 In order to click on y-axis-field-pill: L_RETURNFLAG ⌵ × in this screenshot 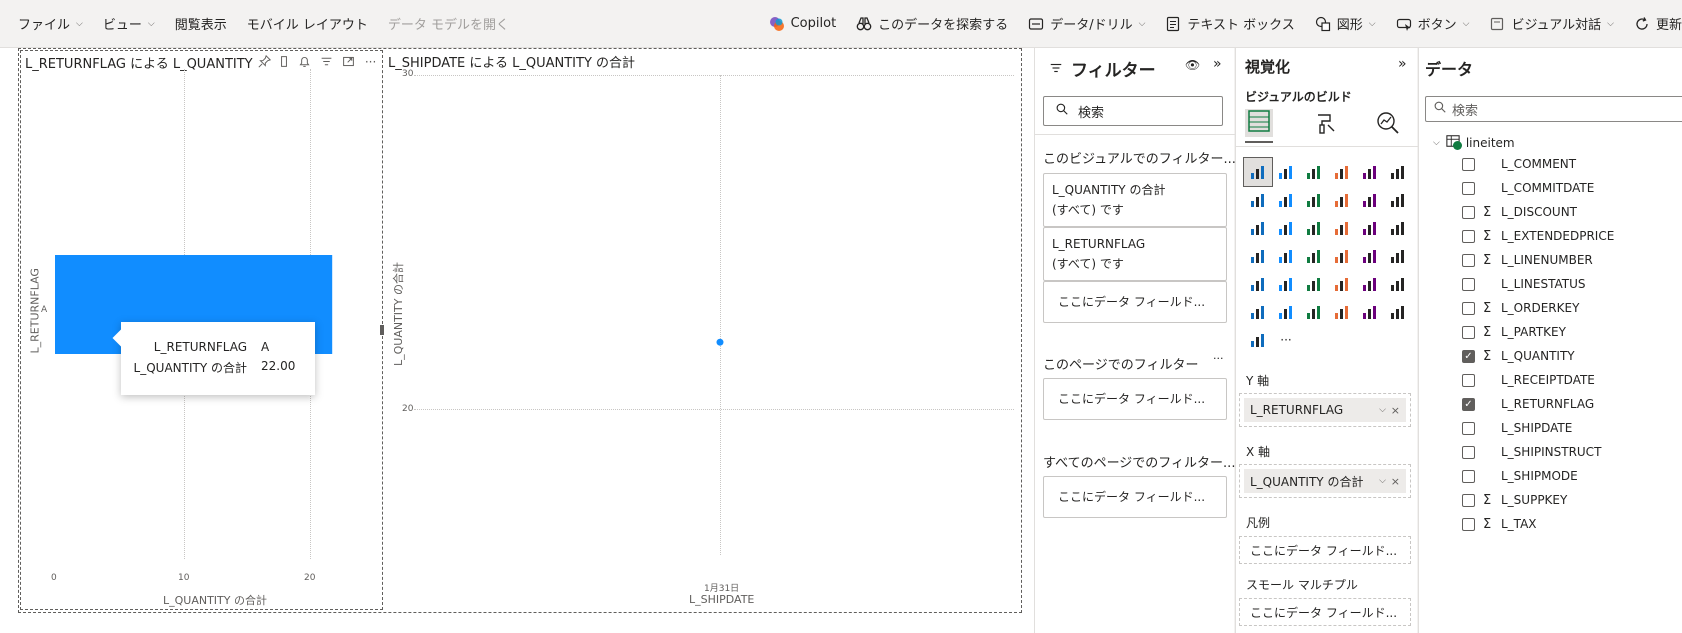, I will do `click(1325, 410)`.